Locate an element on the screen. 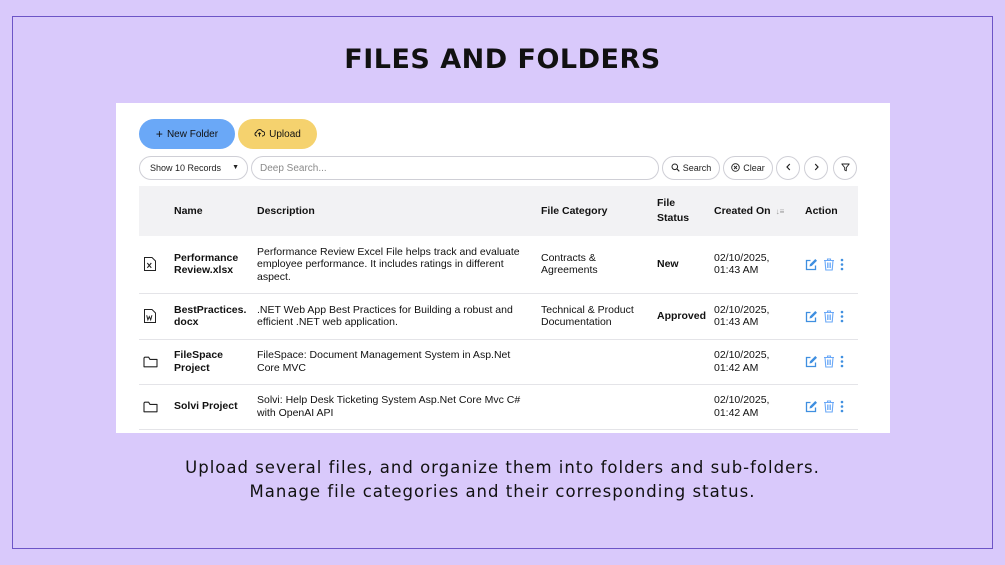  clear-circle-icon is located at coordinates (735, 168).